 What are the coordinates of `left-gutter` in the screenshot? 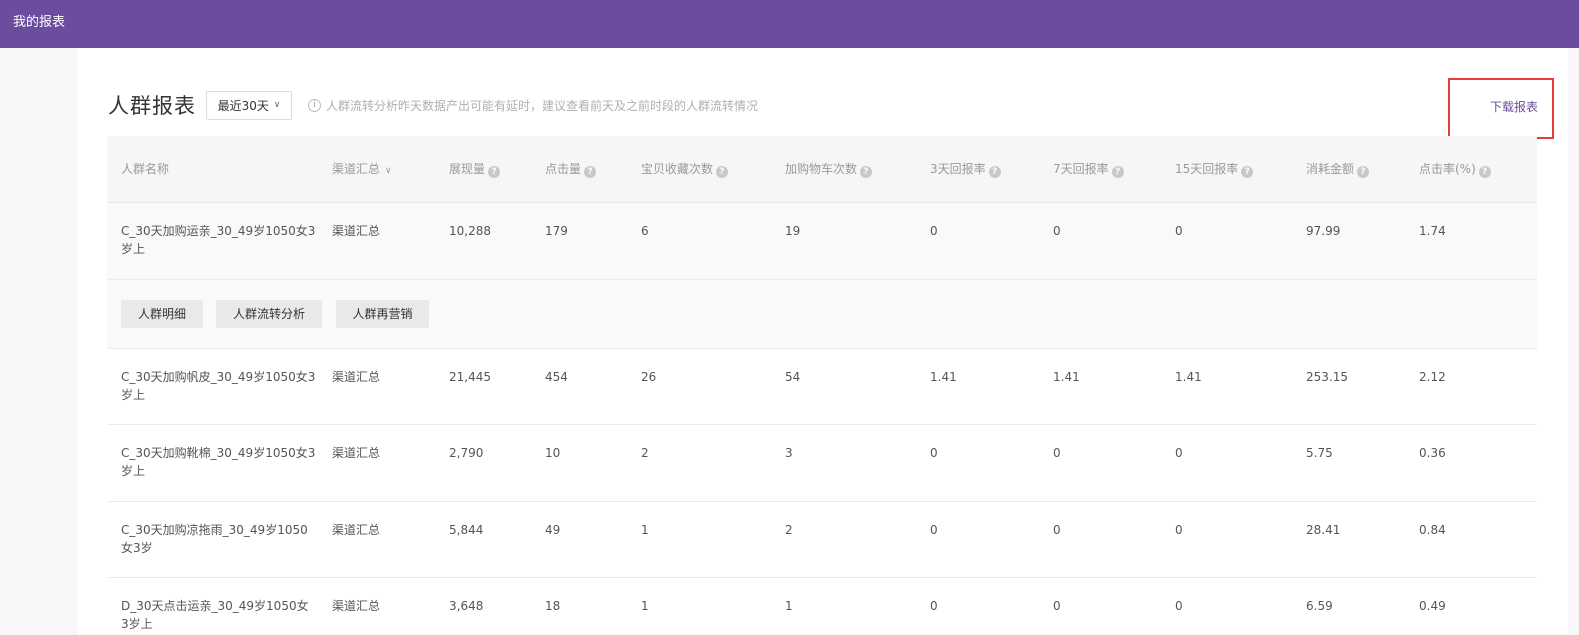 It's located at (39, 341).